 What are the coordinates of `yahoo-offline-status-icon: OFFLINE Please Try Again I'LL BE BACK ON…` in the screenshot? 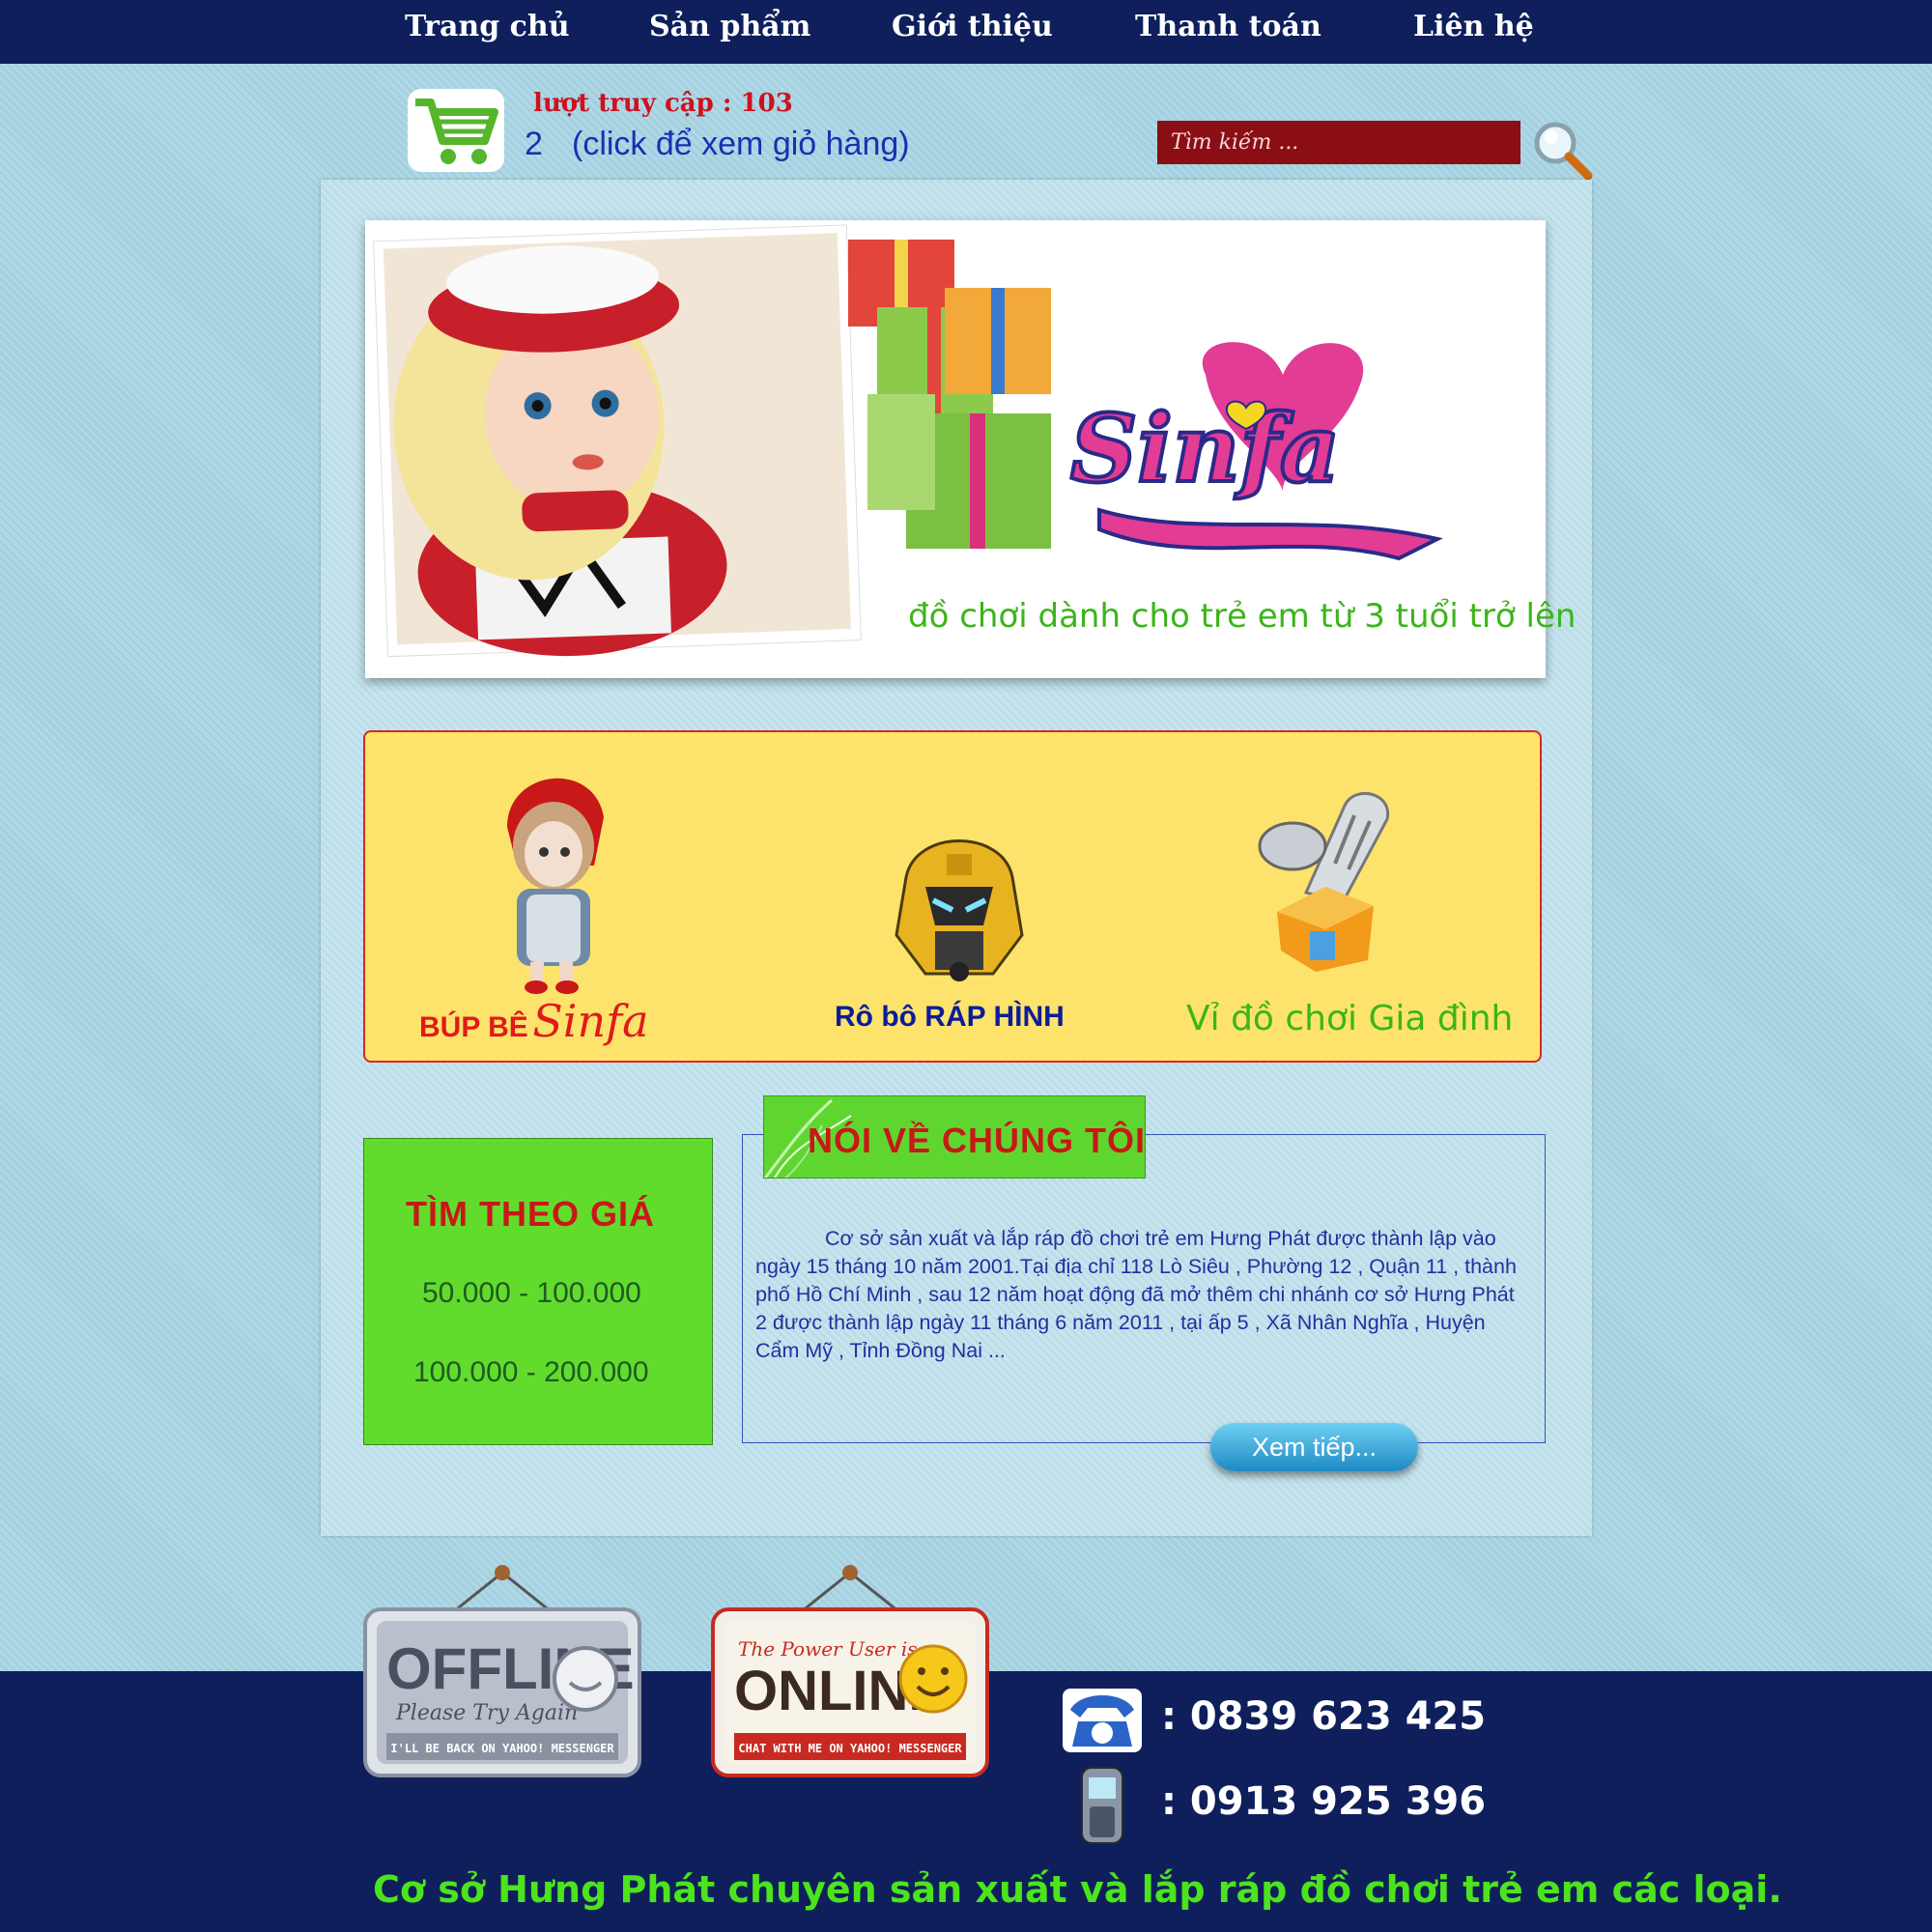 It's located at (502, 1672).